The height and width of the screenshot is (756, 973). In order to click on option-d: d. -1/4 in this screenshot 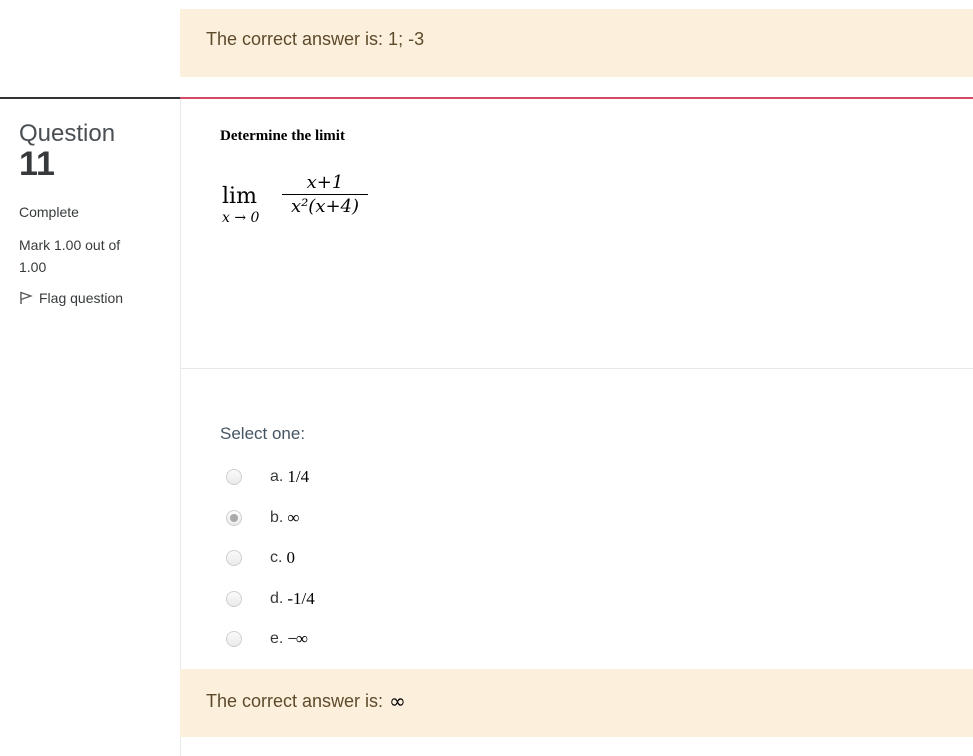, I will do `click(270, 599)`.